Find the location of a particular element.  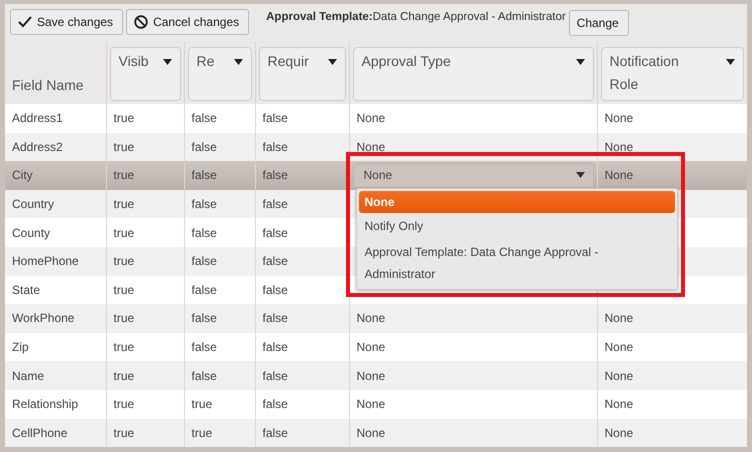

table-row: Name true false false None None is located at coordinates (376, 375).